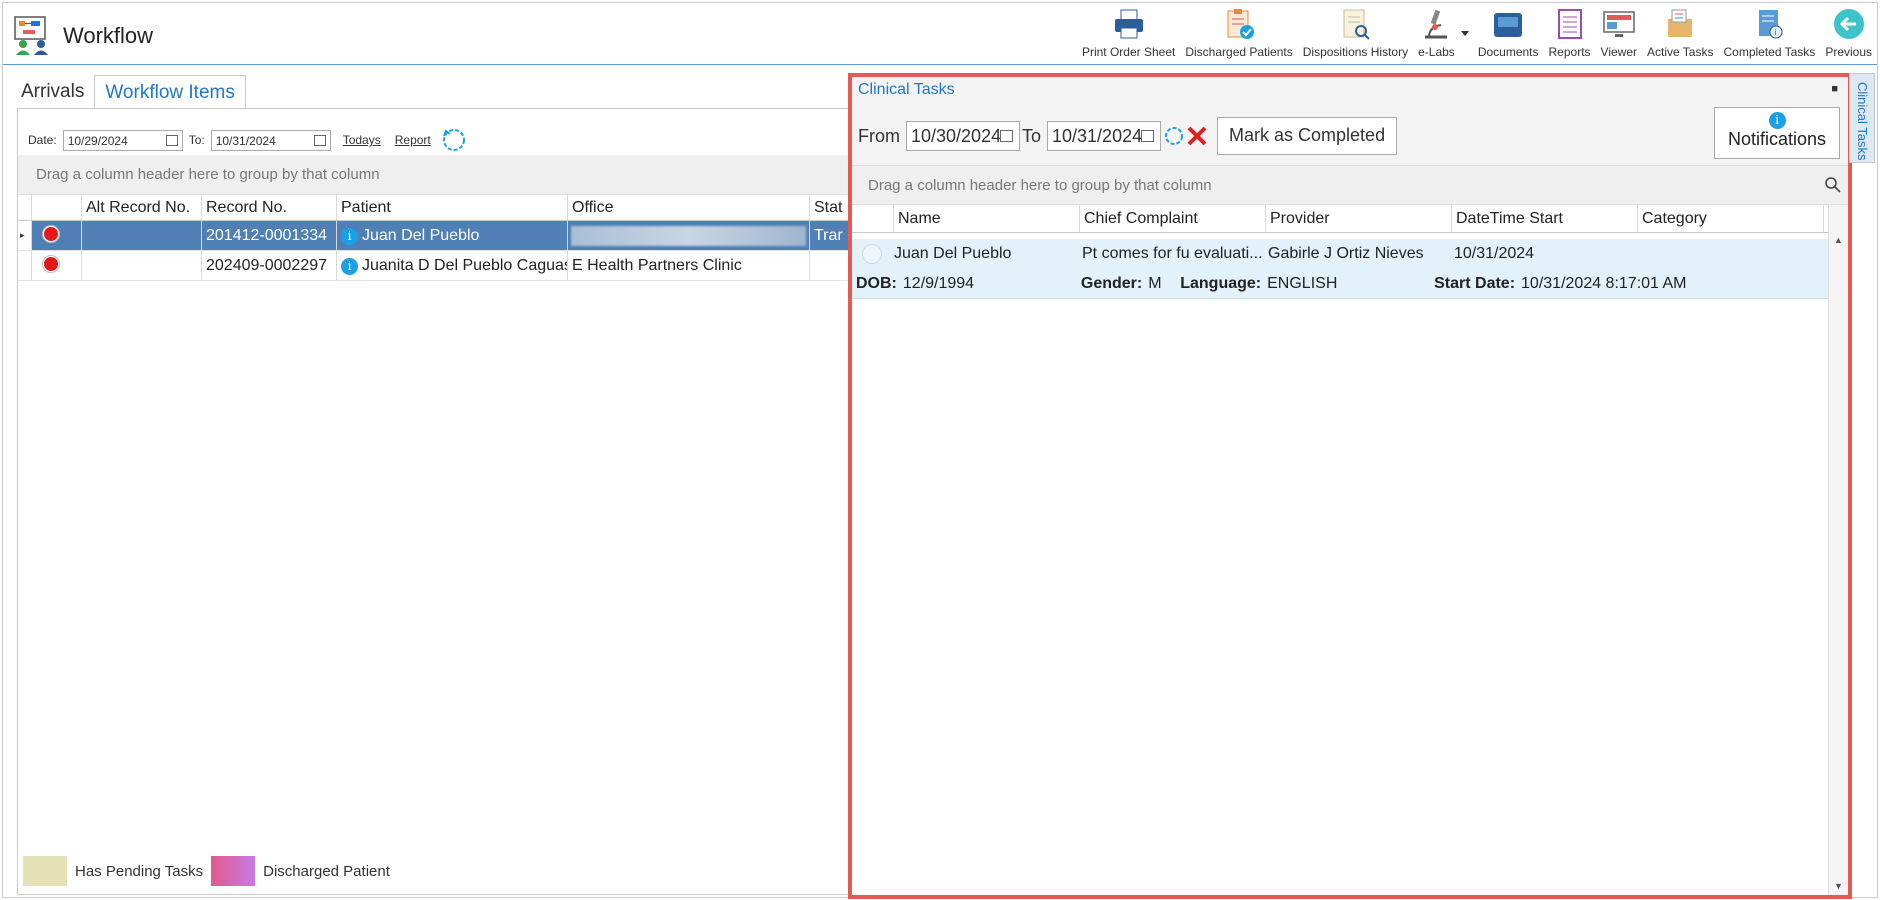  Describe the element at coordinates (1508, 34) in the screenshot. I see `documents-button: Documents` at that location.